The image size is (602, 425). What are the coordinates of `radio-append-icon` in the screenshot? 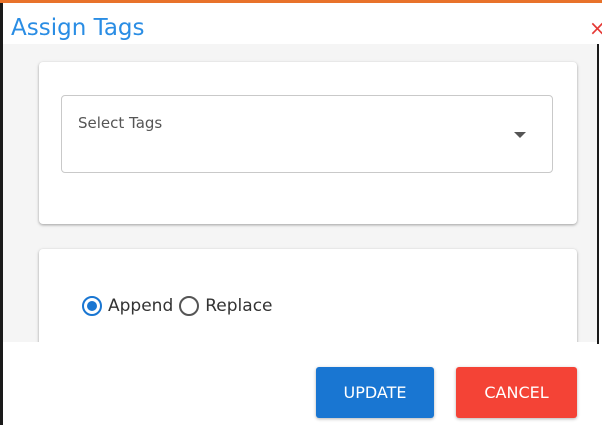 It's located at (92, 306).